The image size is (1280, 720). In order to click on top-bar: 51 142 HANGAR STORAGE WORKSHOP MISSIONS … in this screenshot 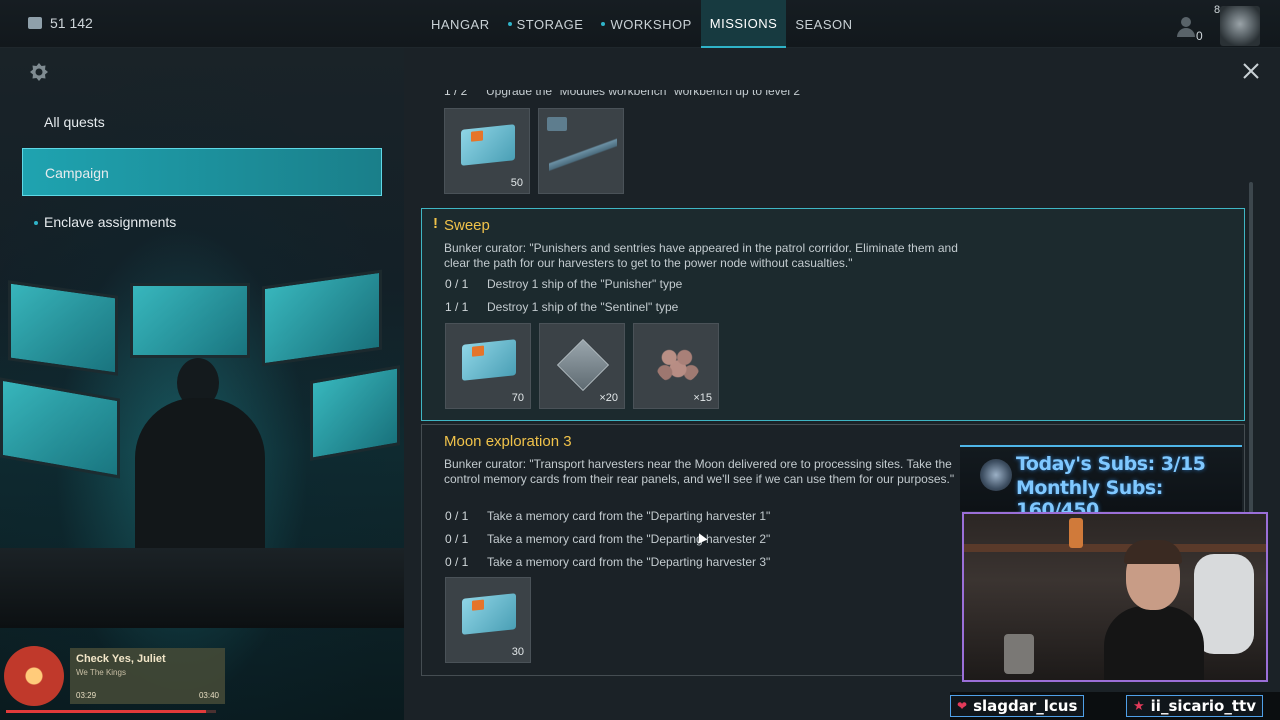, I will do `click(640, 24)`.